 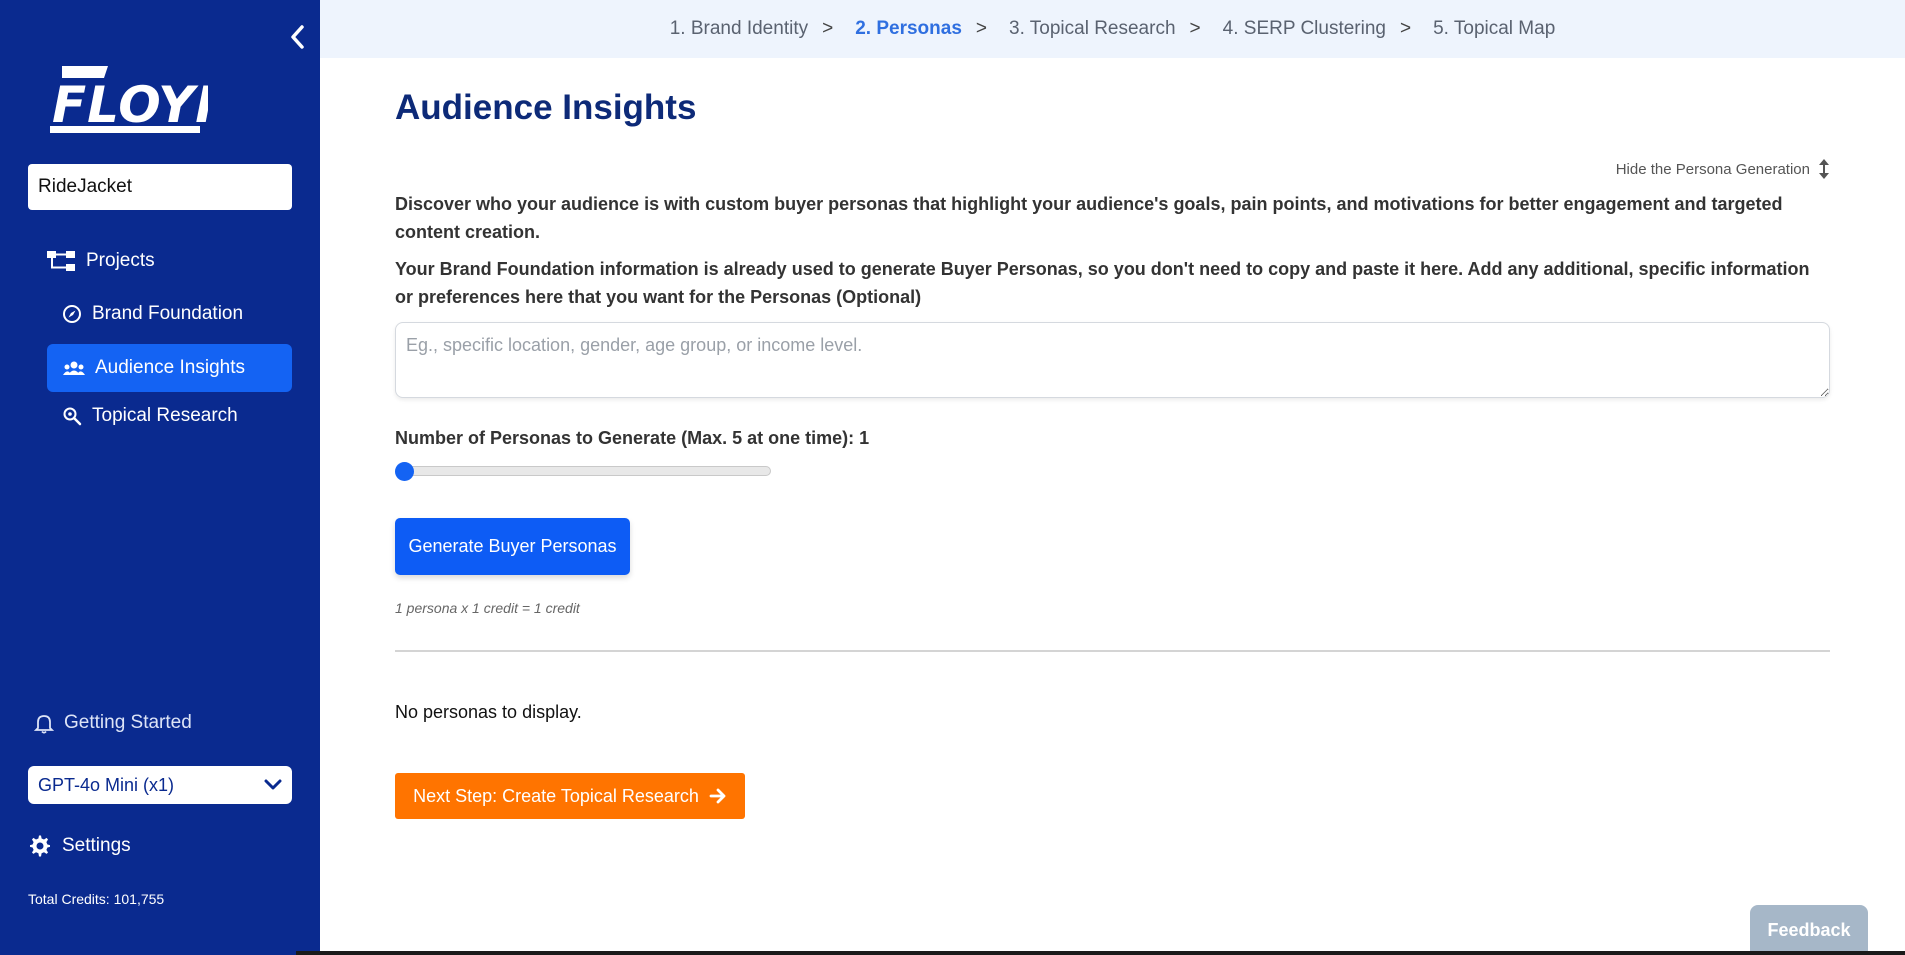 What do you see at coordinates (40, 846) in the screenshot?
I see `gear-icon` at bounding box center [40, 846].